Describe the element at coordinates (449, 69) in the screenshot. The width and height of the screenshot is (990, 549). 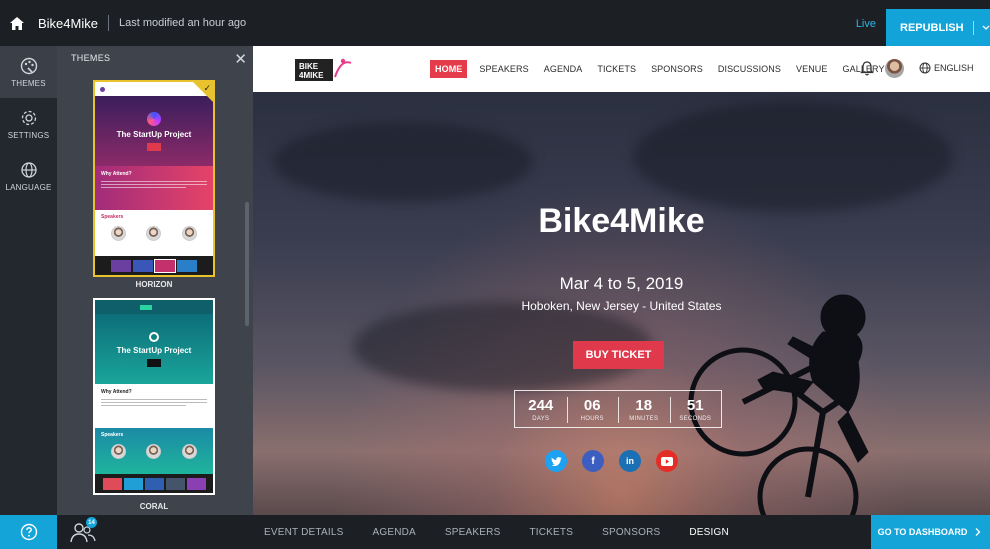
I see `nav-home: HOME` at that location.